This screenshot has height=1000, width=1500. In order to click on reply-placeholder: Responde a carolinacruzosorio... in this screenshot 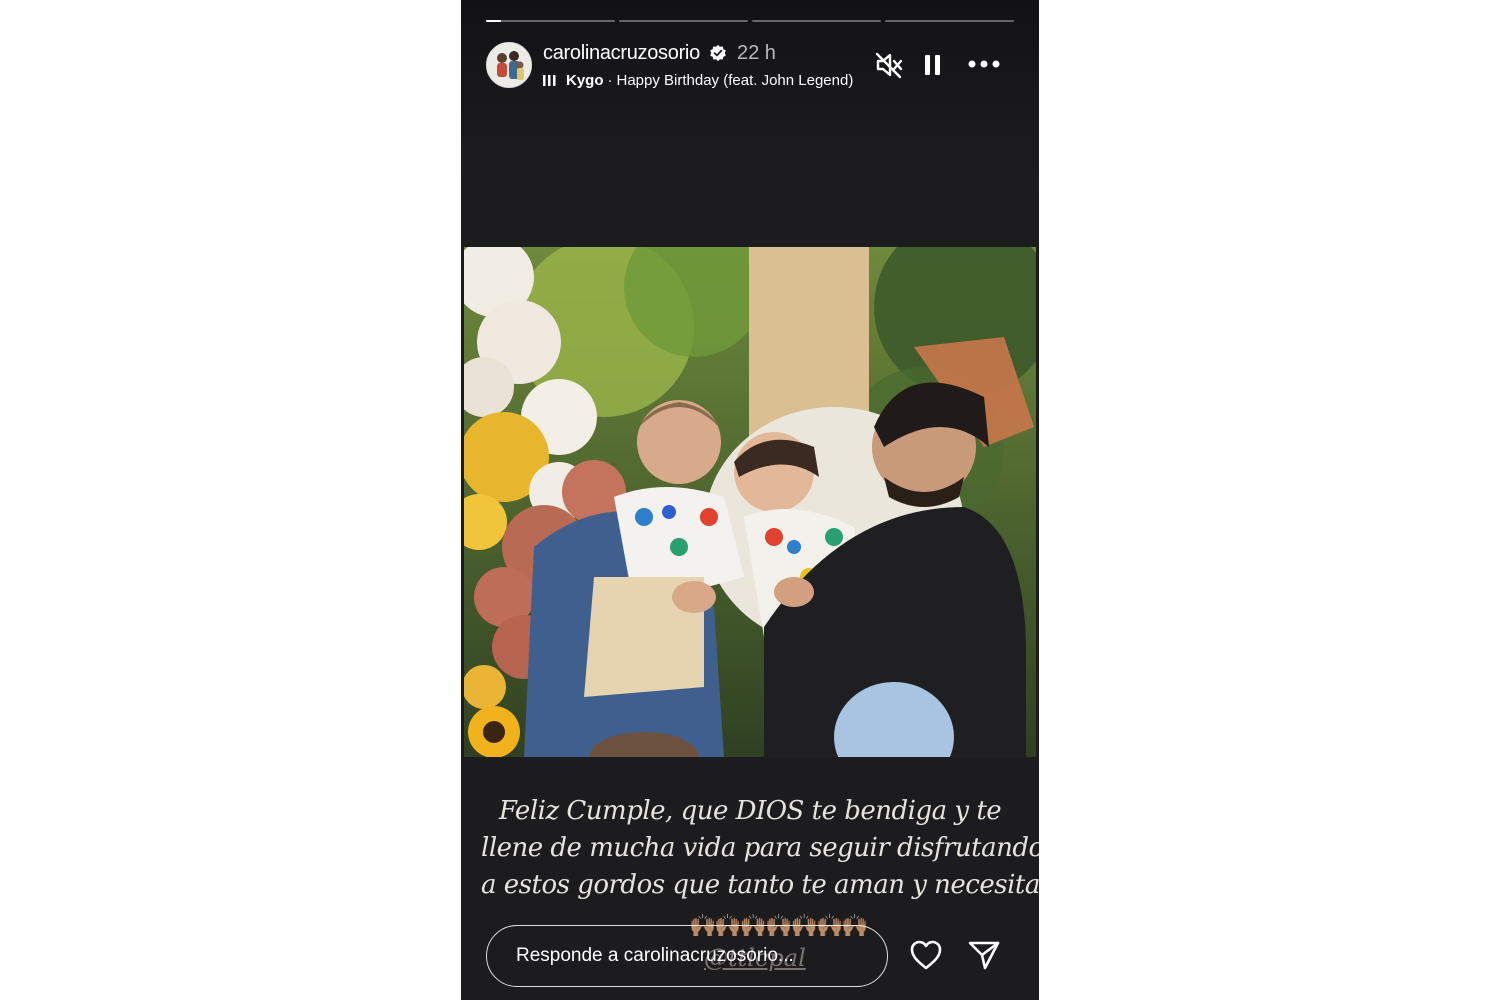, I will do `click(655, 955)`.